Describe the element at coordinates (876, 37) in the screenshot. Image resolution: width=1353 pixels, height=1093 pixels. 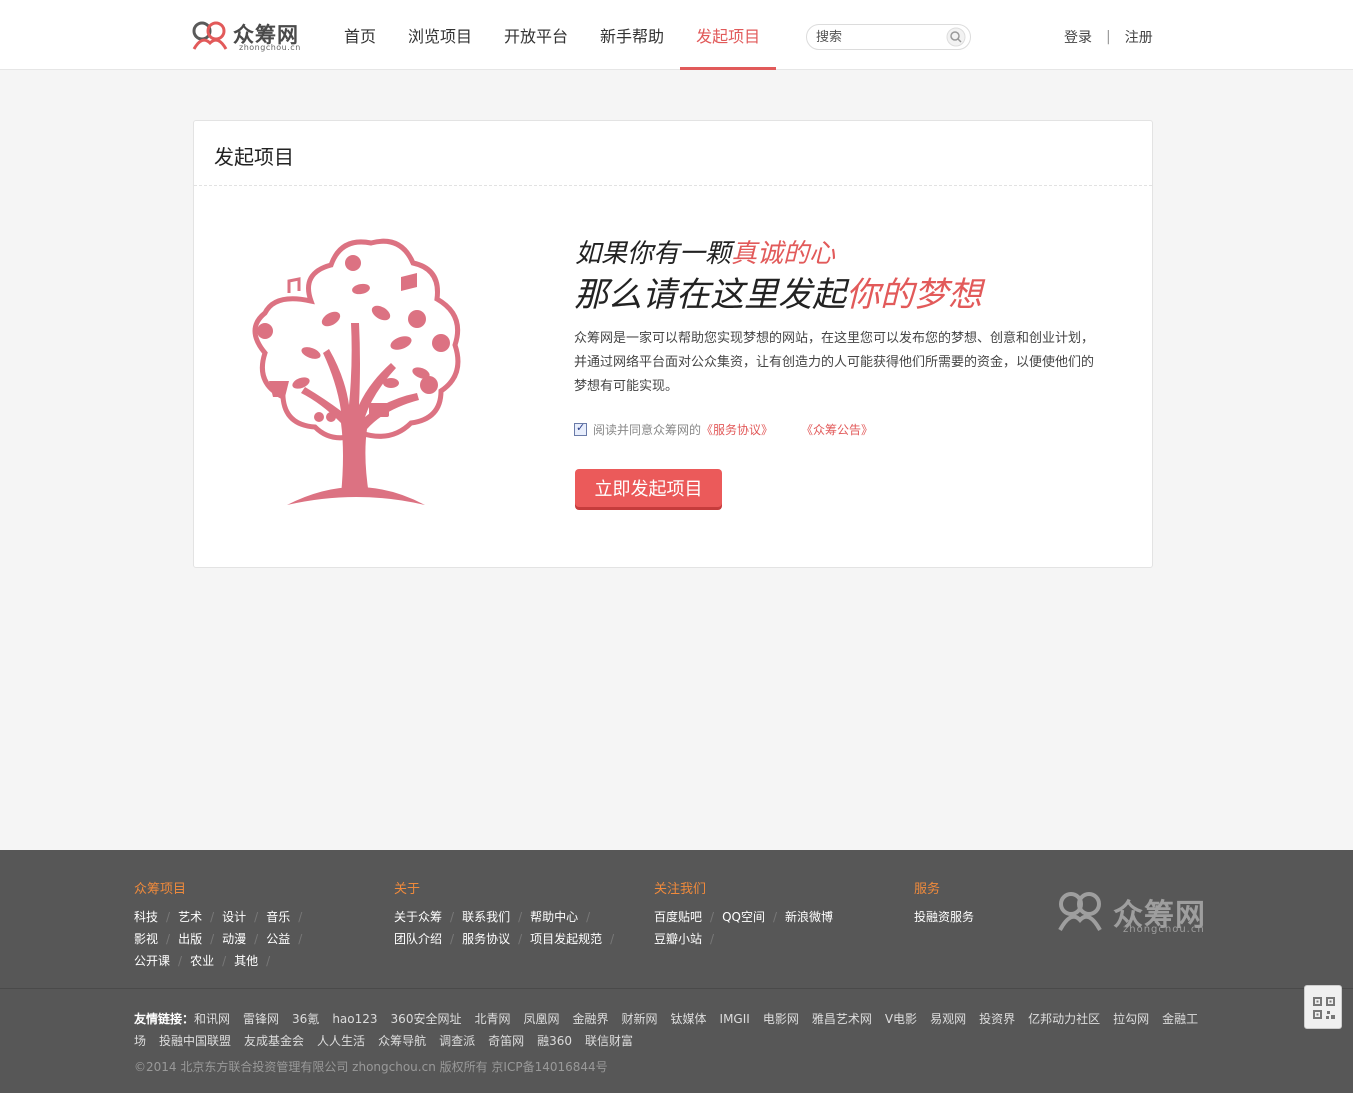
I see `search-input` at that location.